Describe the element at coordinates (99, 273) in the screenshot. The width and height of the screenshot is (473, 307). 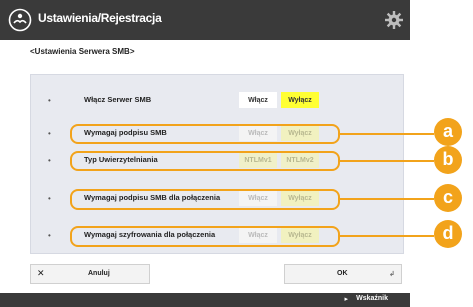
I see `cancel-label: Anuluj` at that location.